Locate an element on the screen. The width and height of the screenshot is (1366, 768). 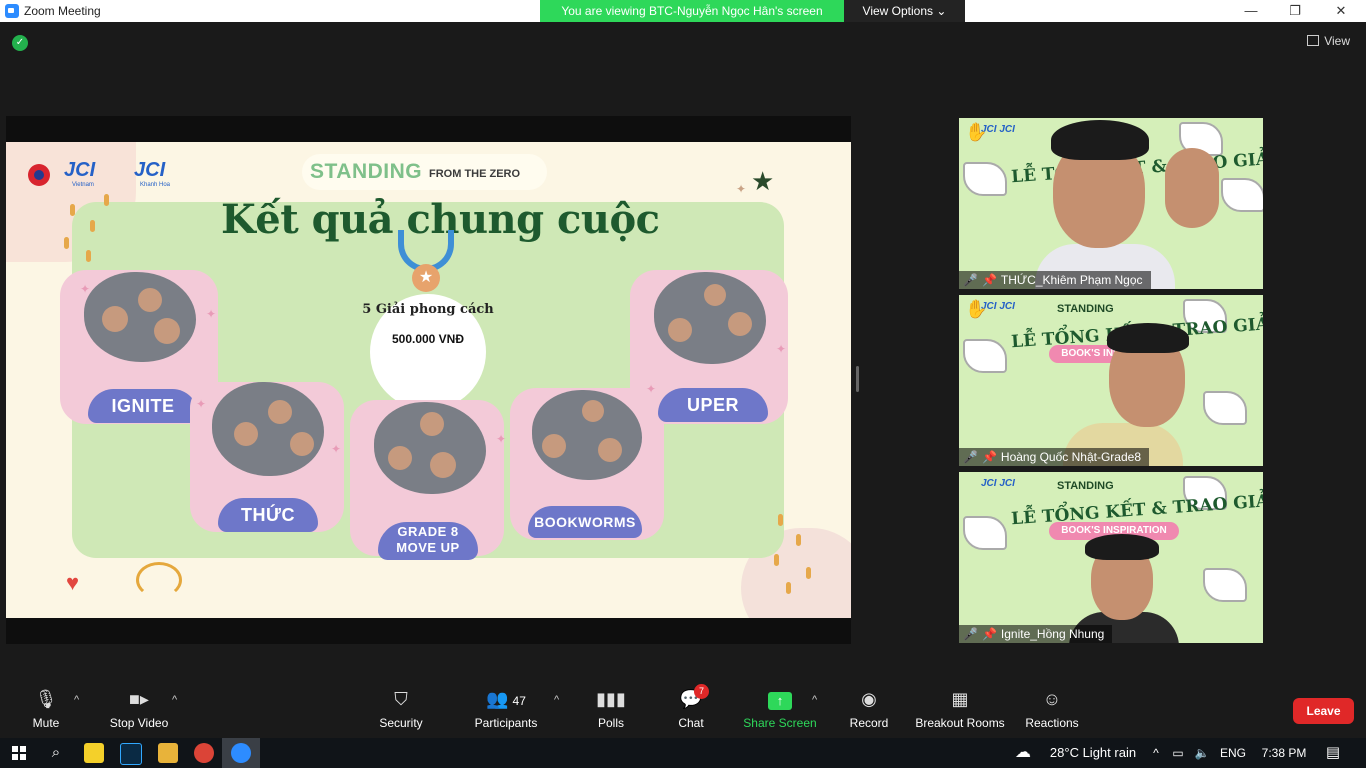
squiggle-decor is located at coordinates (159, 580).